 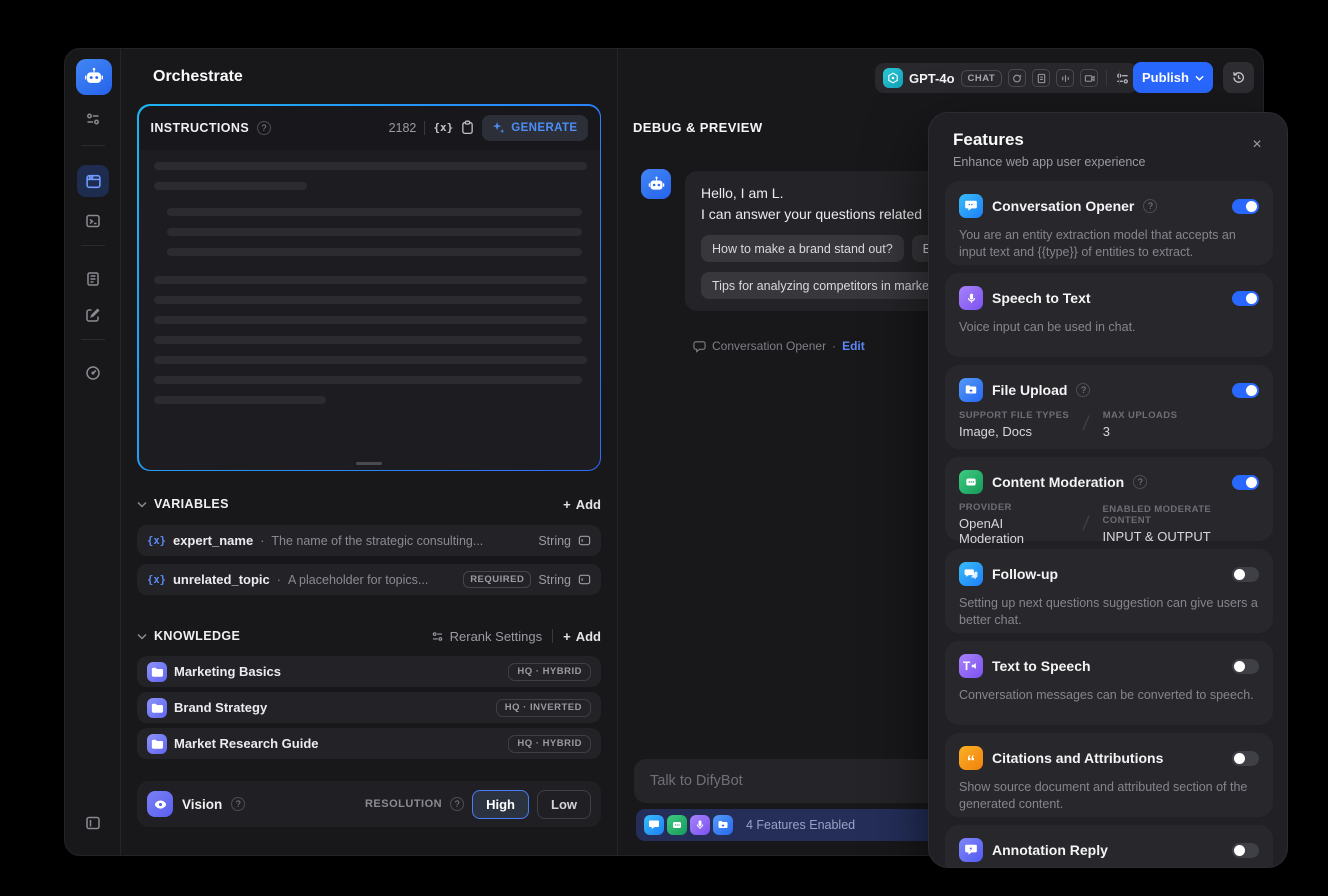 What do you see at coordinates (93, 373) in the screenshot?
I see `sidebar-item-monitoring` at bounding box center [93, 373].